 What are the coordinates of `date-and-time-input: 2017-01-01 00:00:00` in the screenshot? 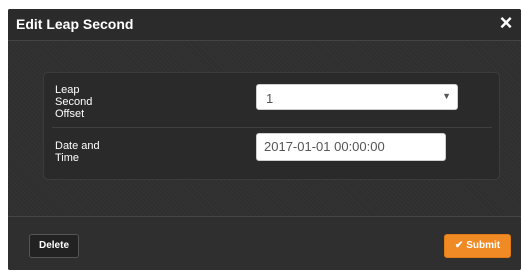 It's located at (351, 147).